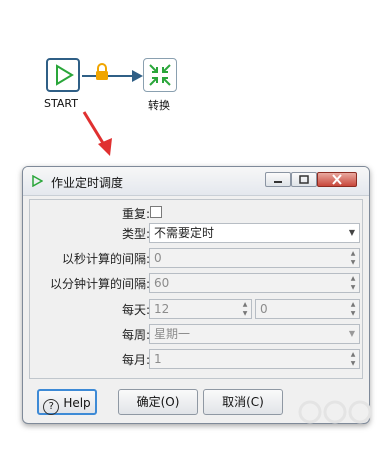  I want to click on monthly-value: 1, so click(158, 359).